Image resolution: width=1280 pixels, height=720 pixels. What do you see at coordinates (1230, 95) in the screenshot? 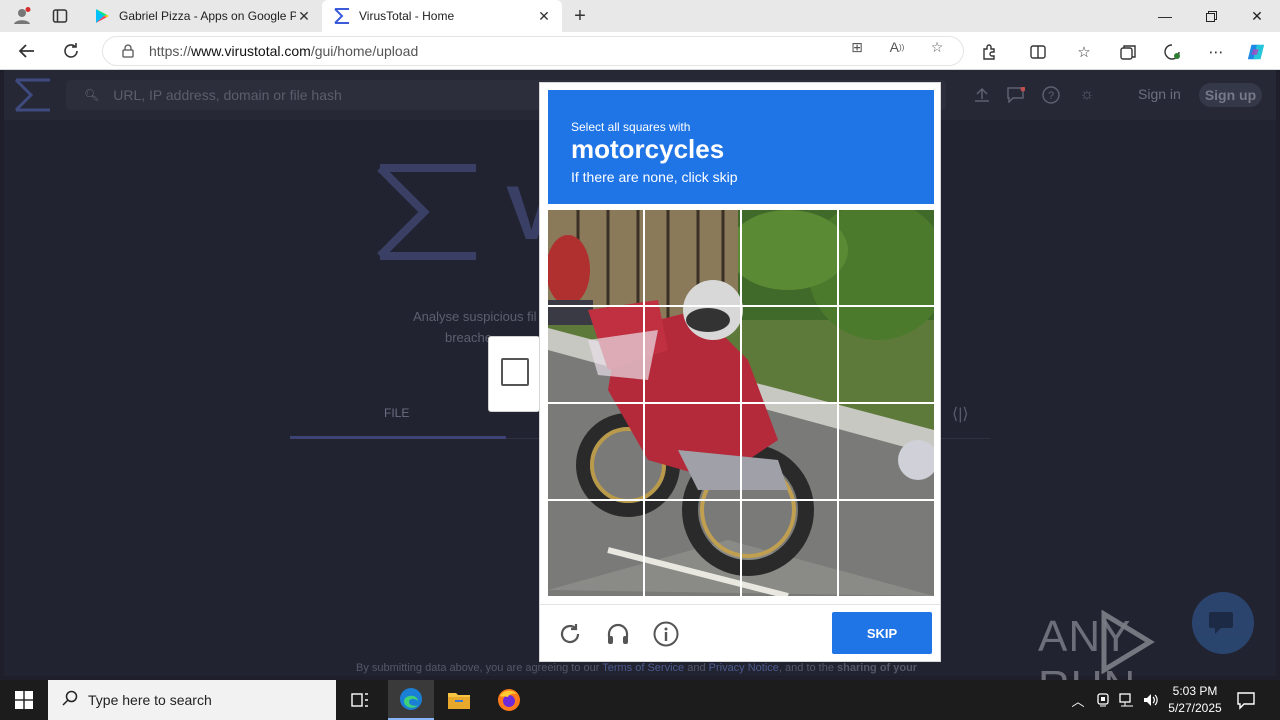
I see `sign-up-button: Sign up` at bounding box center [1230, 95].